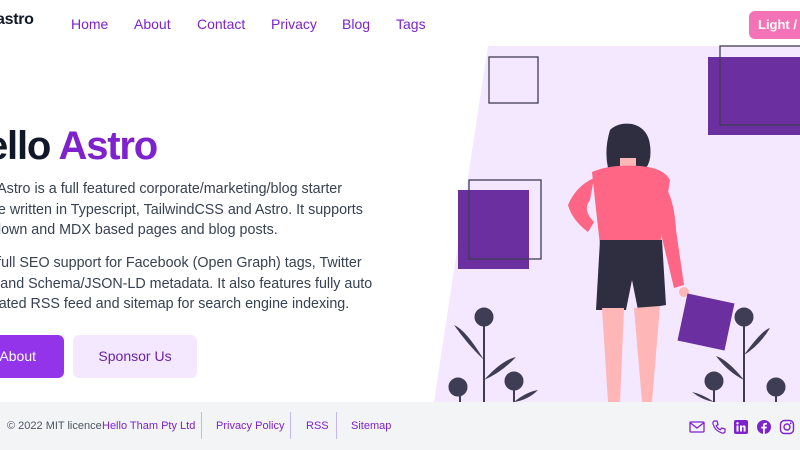 The height and width of the screenshot is (450, 800). What do you see at coordinates (697, 427) in the screenshot?
I see `mail-icon` at bounding box center [697, 427].